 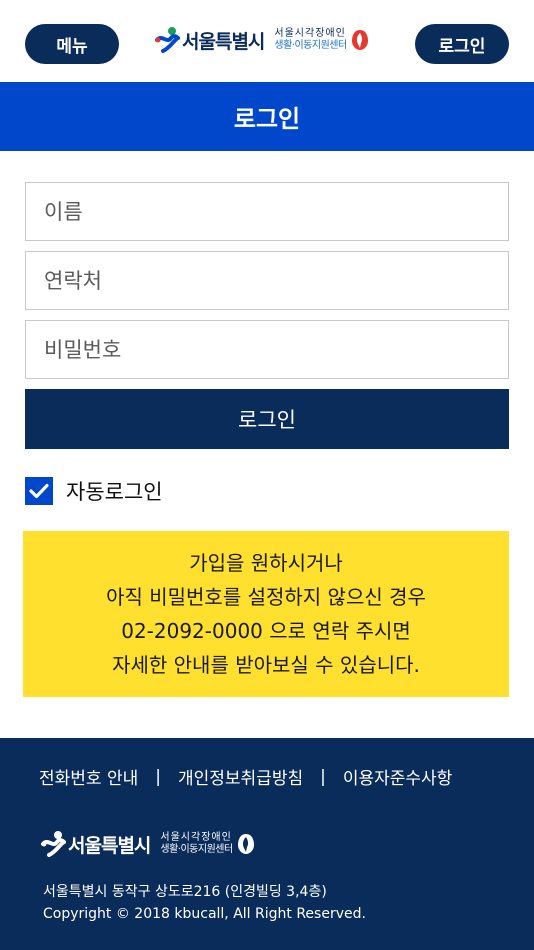 I want to click on footer-logo-center-line1: 서울시각장애인, so click(x=196, y=837).